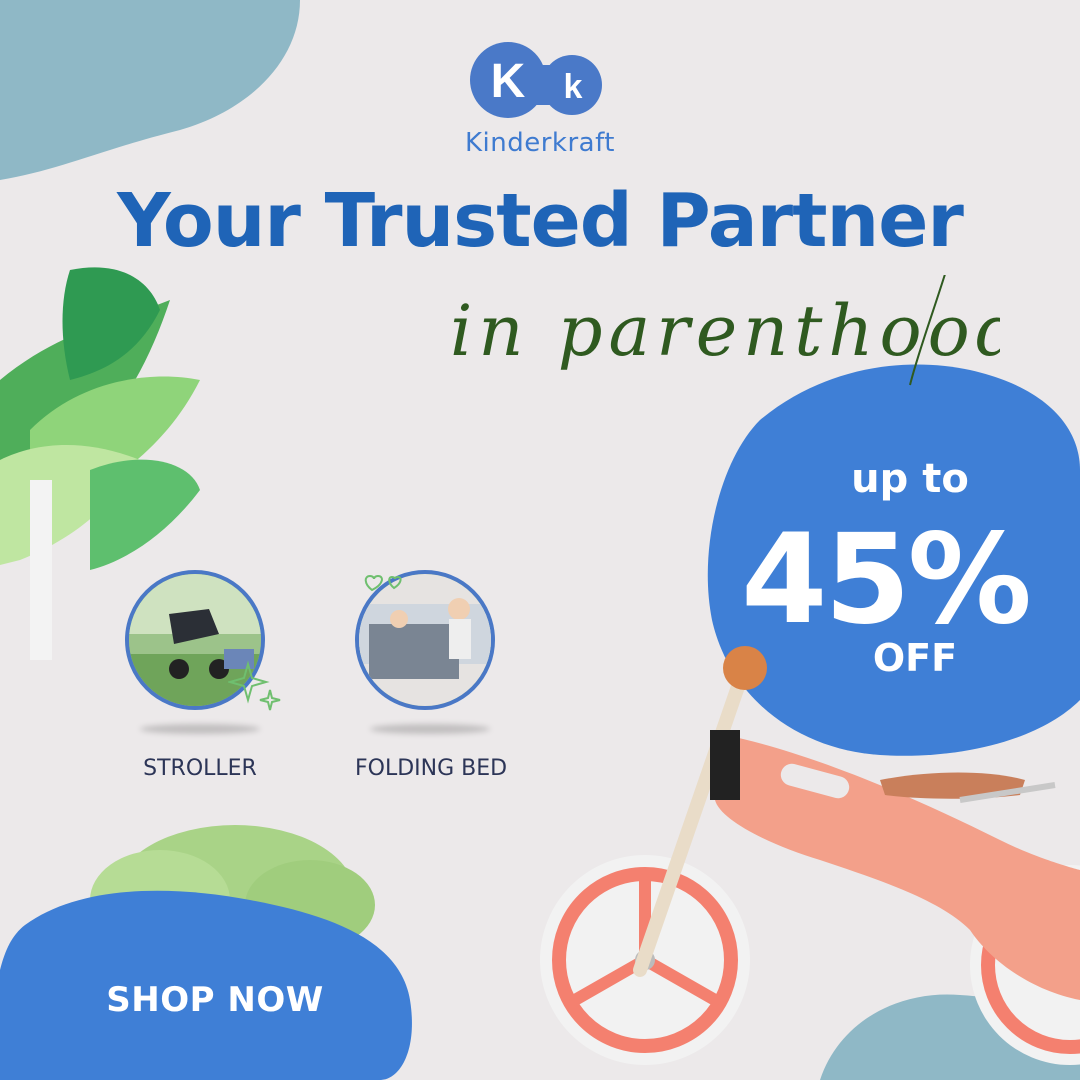 The image size is (1080, 1080). I want to click on category-label: FOLDING BED, so click(431, 768).